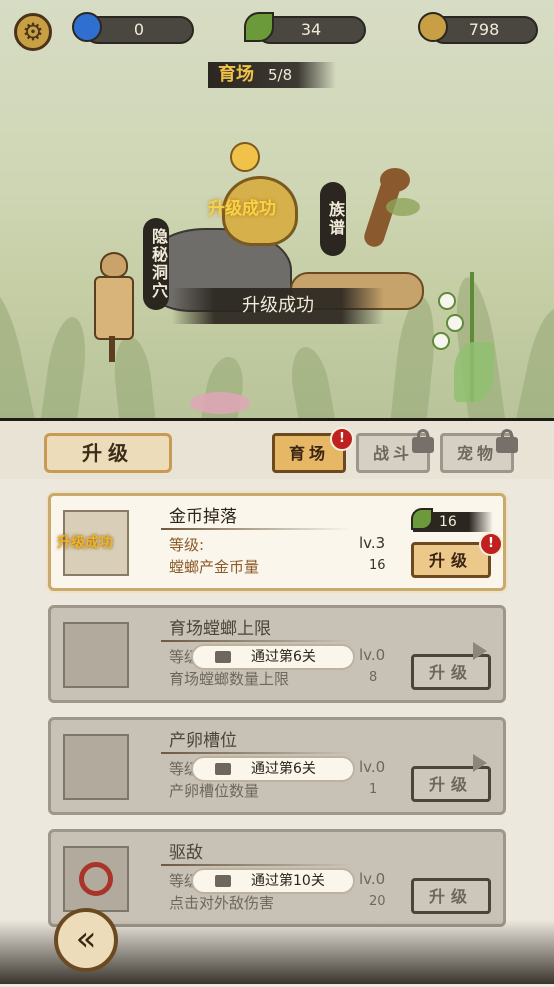 The height and width of the screenshot is (987, 554). I want to click on stat-value: 8, so click(373, 677).